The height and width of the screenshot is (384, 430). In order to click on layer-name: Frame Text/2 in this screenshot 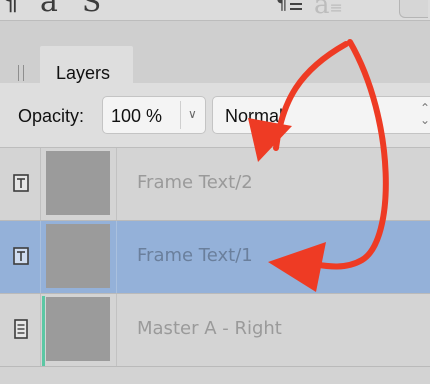, I will do `click(195, 182)`.